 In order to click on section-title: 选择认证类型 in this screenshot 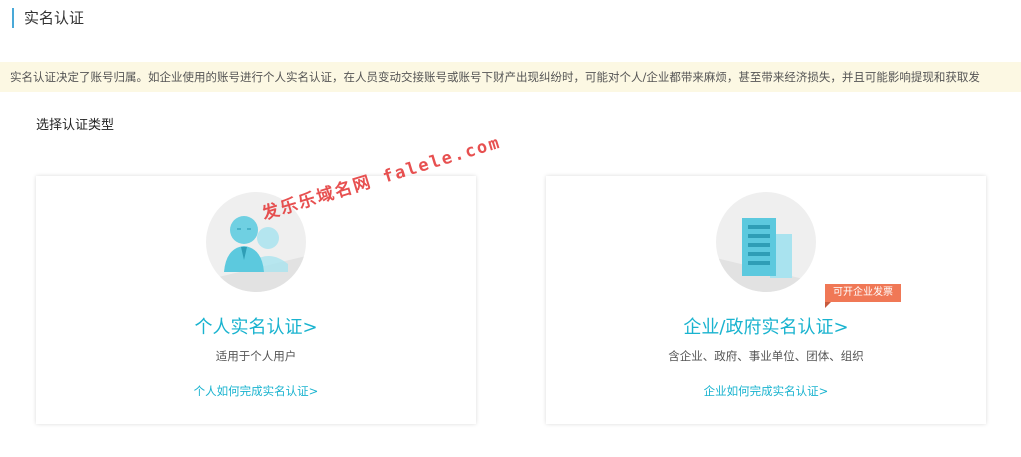, I will do `click(75, 125)`.